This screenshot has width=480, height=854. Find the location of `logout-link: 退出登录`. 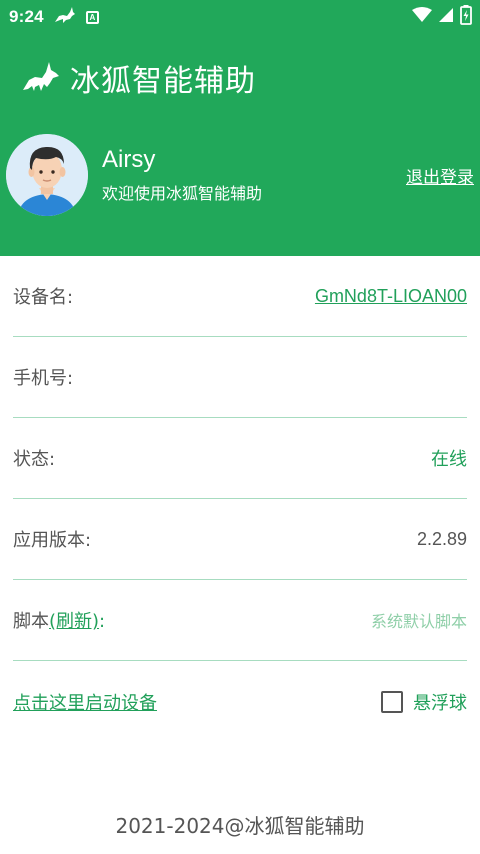

logout-link: 退出登录 is located at coordinates (440, 175).